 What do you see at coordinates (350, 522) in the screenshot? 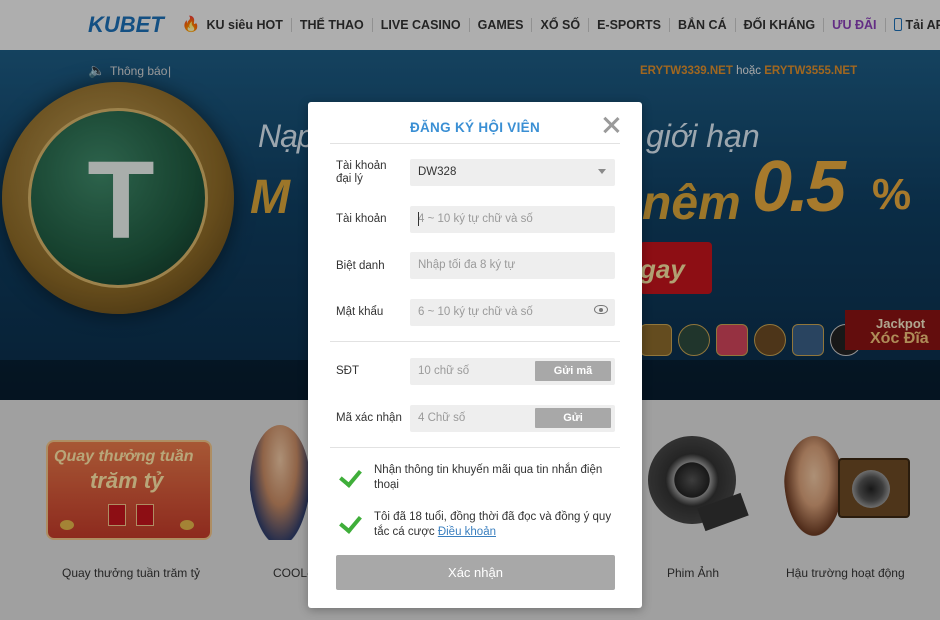
I see `terms-agree-checkbox` at bounding box center [350, 522].